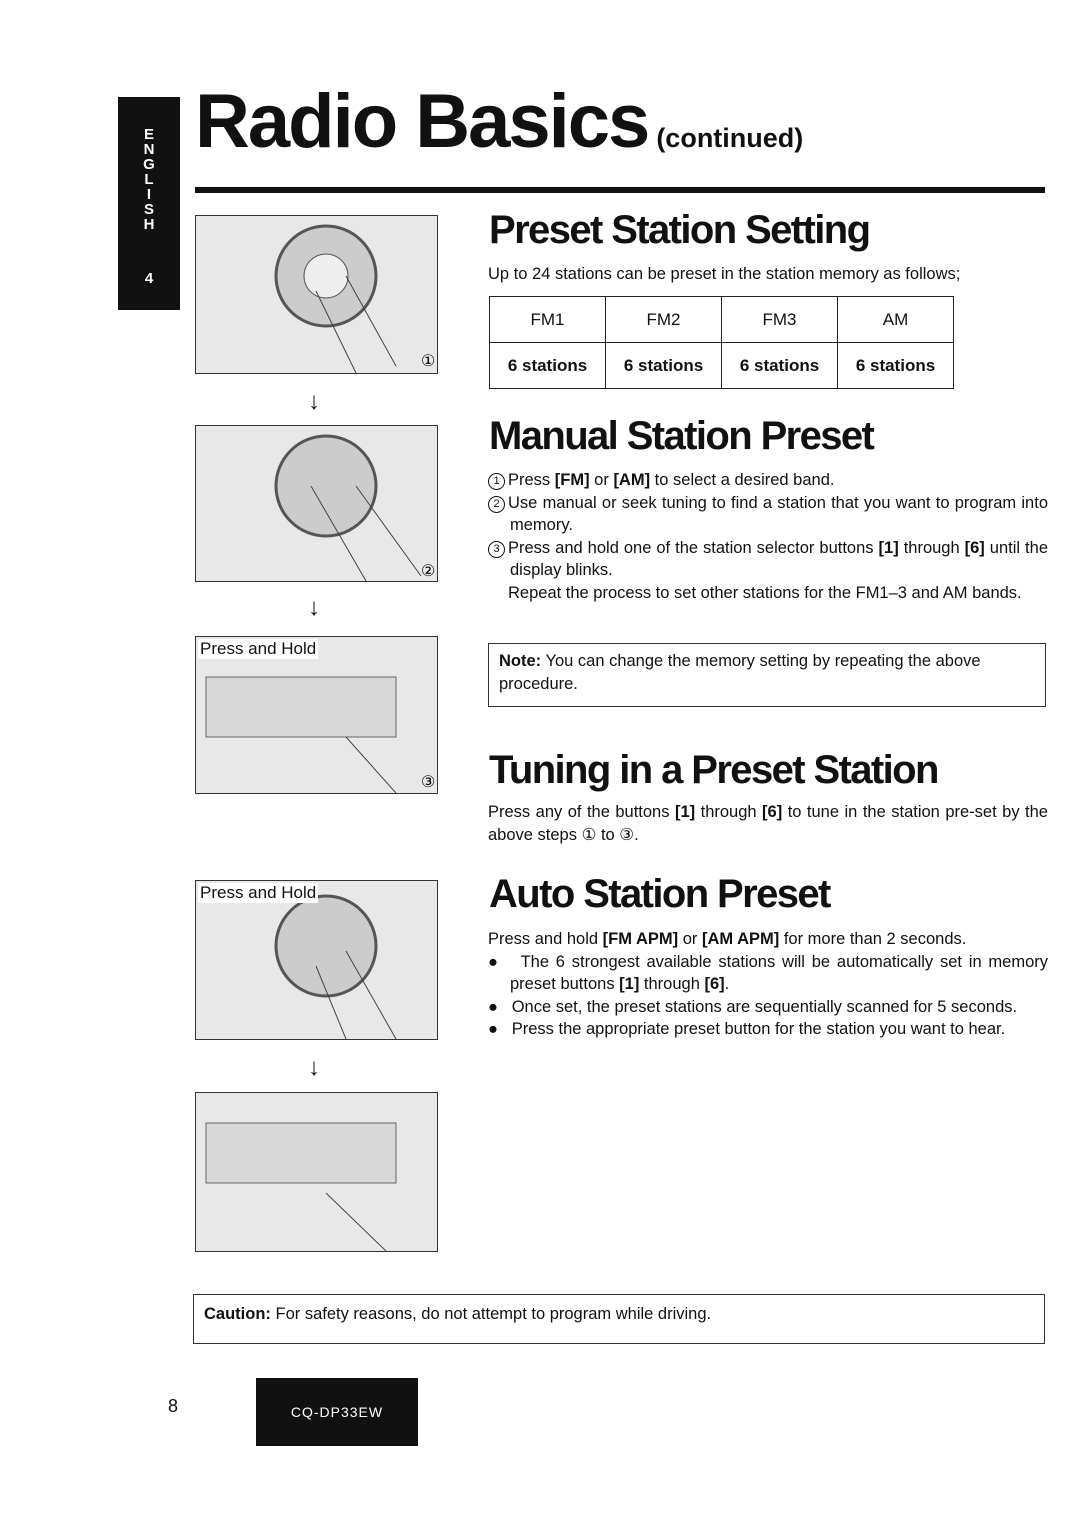 The height and width of the screenshot is (1526, 1080). I want to click on title-suffix: (continued), so click(730, 138).